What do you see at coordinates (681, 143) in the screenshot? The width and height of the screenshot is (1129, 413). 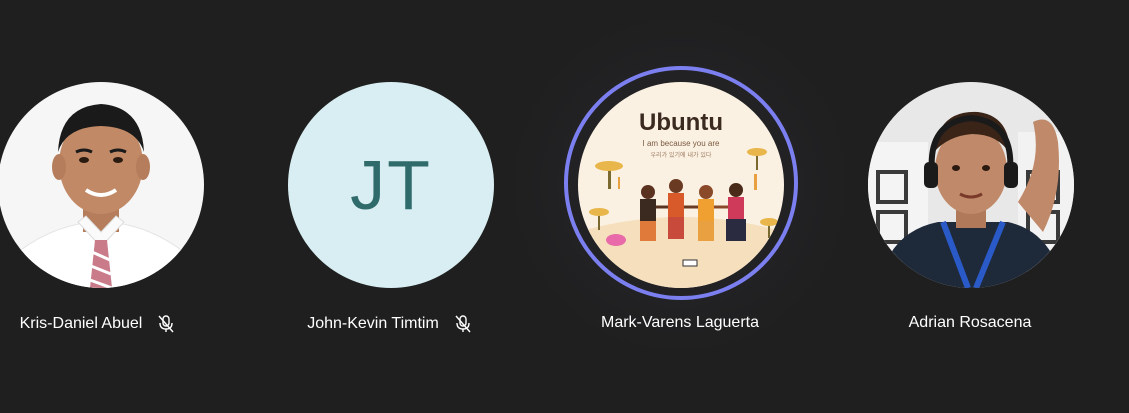 I see `illustration-subtitle: I am because you are` at bounding box center [681, 143].